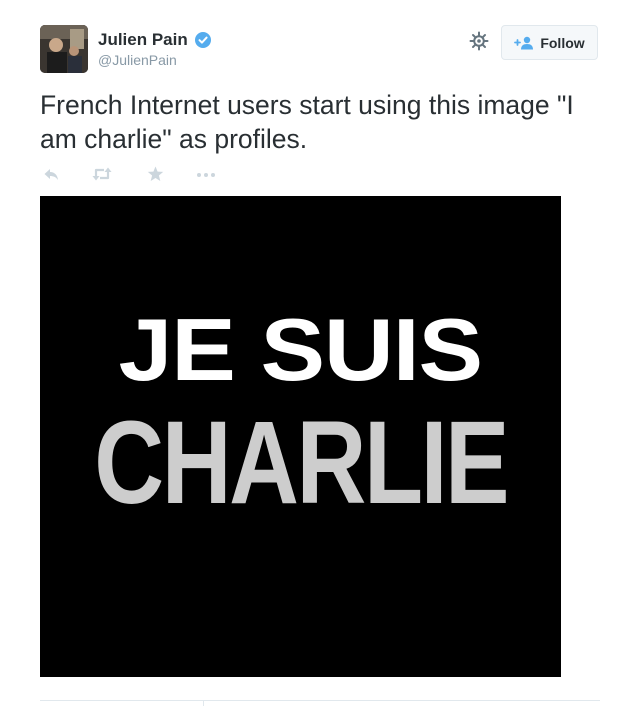 The image size is (624, 706). What do you see at coordinates (203, 40) in the screenshot?
I see `verified-badge-icon` at bounding box center [203, 40].